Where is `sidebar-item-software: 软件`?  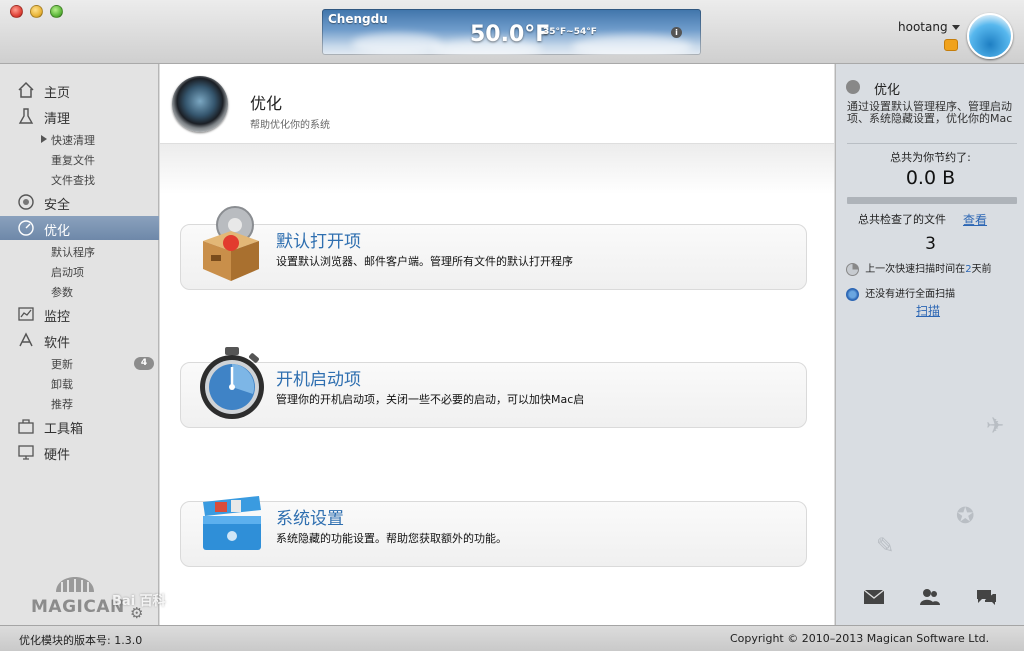
sidebar-item-software: 软件 is located at coordinates (79, 340).